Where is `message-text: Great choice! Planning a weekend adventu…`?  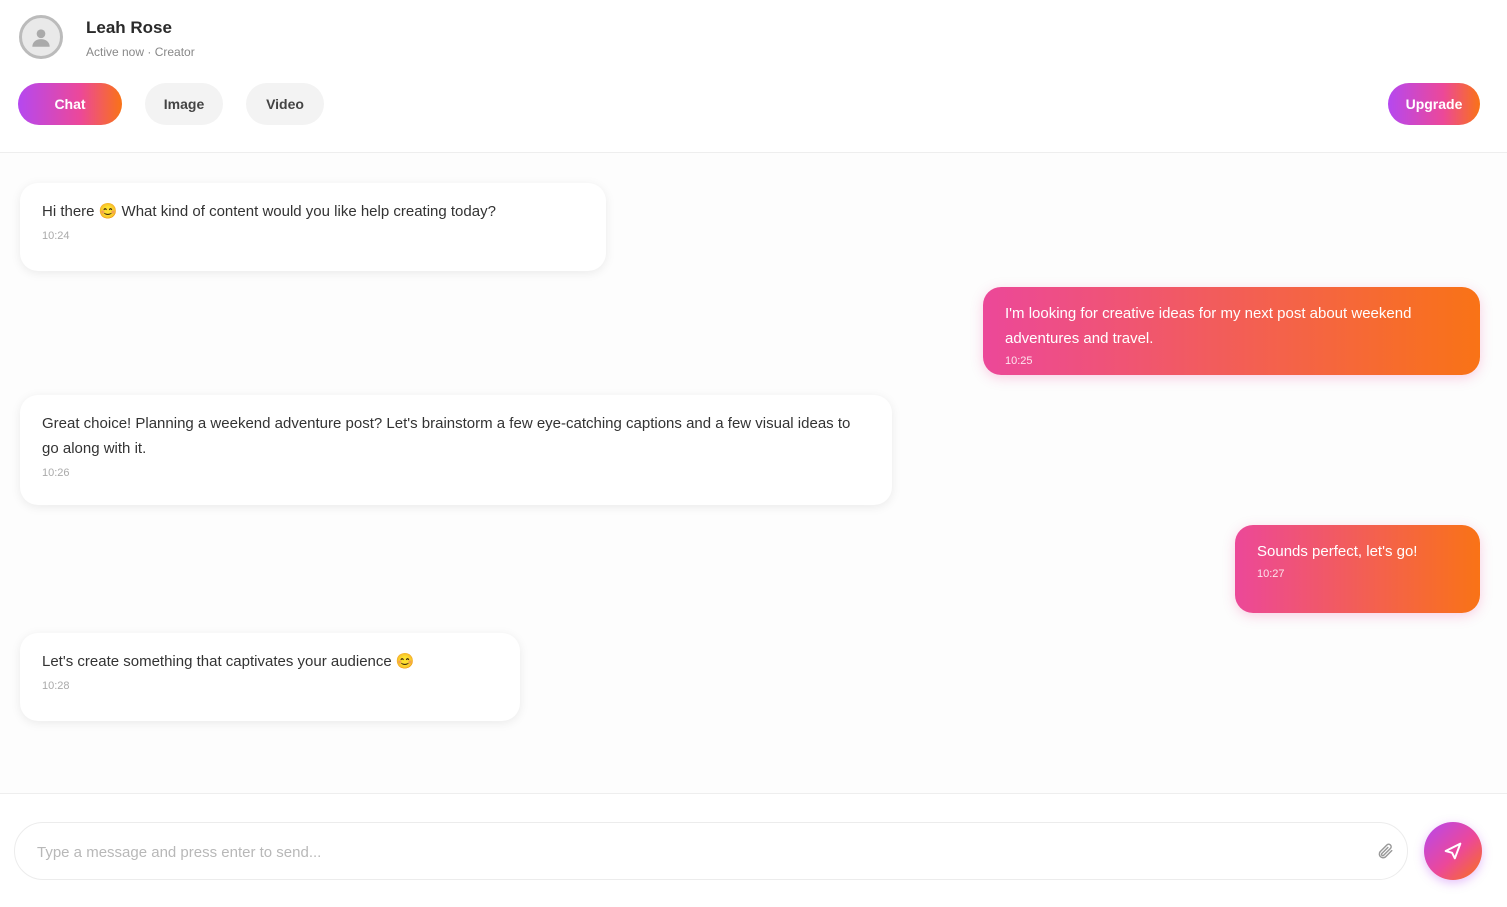
message-text: Great choice! Planning a weekend adventu… is located at coordinates (446, 436).